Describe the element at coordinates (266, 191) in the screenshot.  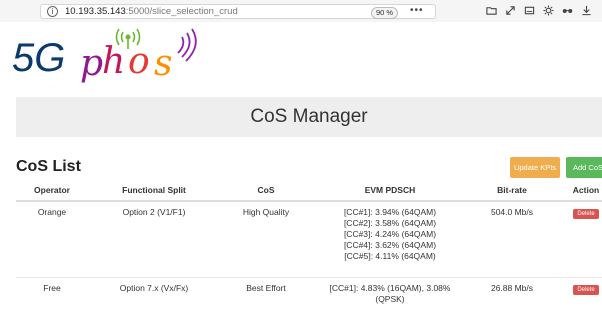
I see `column-header-cos: CoS` at that location.